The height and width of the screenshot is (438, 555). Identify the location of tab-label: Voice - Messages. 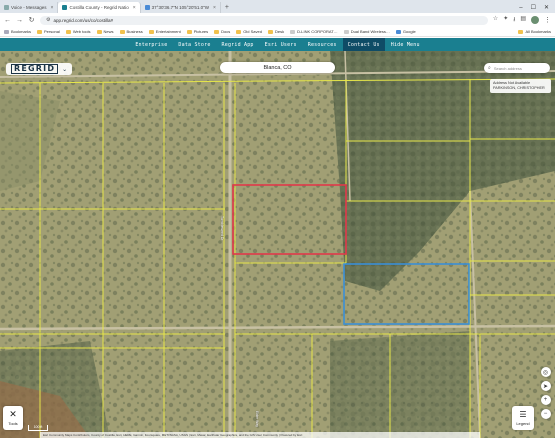
(29, 7).